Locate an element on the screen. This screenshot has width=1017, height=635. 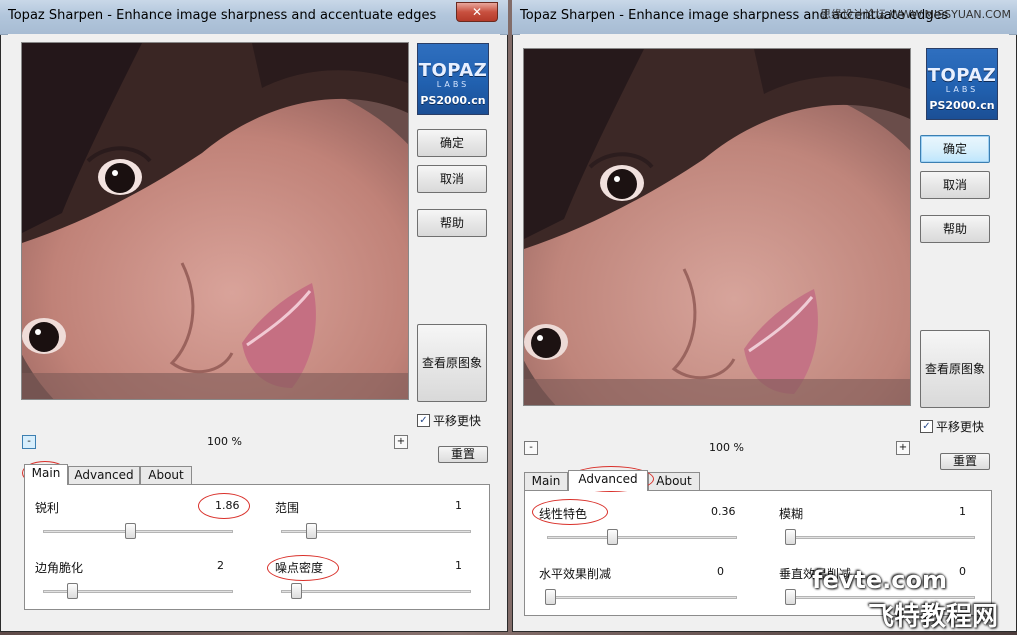
main-tab-panel: 锐利 1.86 范围 1 边角脆化 2 噪点密度 1 is located at coordinates (257, 547).